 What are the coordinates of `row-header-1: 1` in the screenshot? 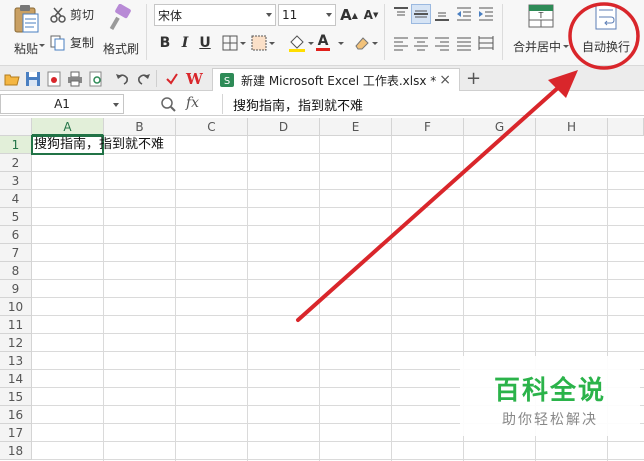 It's located at (16, 145).